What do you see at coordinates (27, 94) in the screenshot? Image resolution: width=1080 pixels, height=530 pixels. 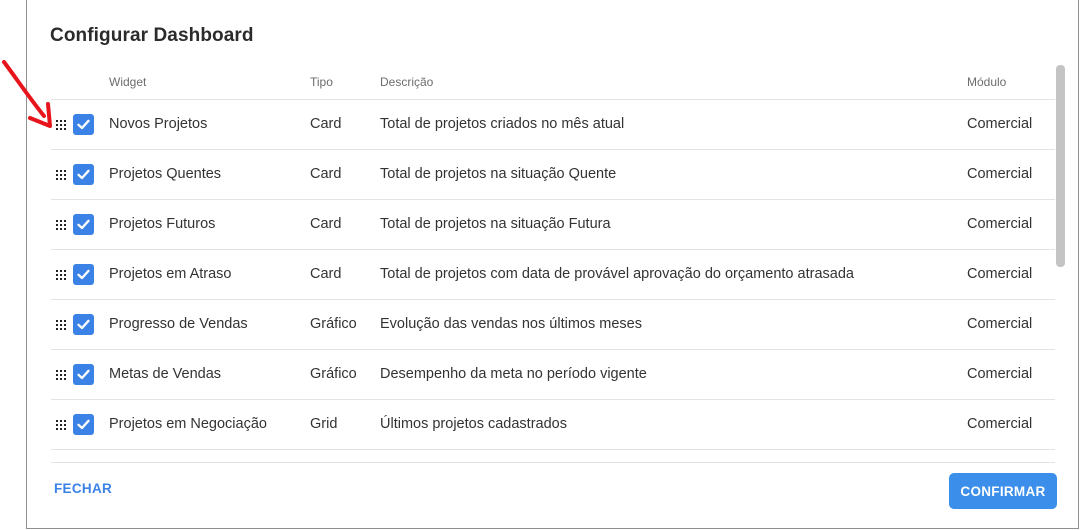 I see `red-arrow-icon` at bounding box center [27, 94].